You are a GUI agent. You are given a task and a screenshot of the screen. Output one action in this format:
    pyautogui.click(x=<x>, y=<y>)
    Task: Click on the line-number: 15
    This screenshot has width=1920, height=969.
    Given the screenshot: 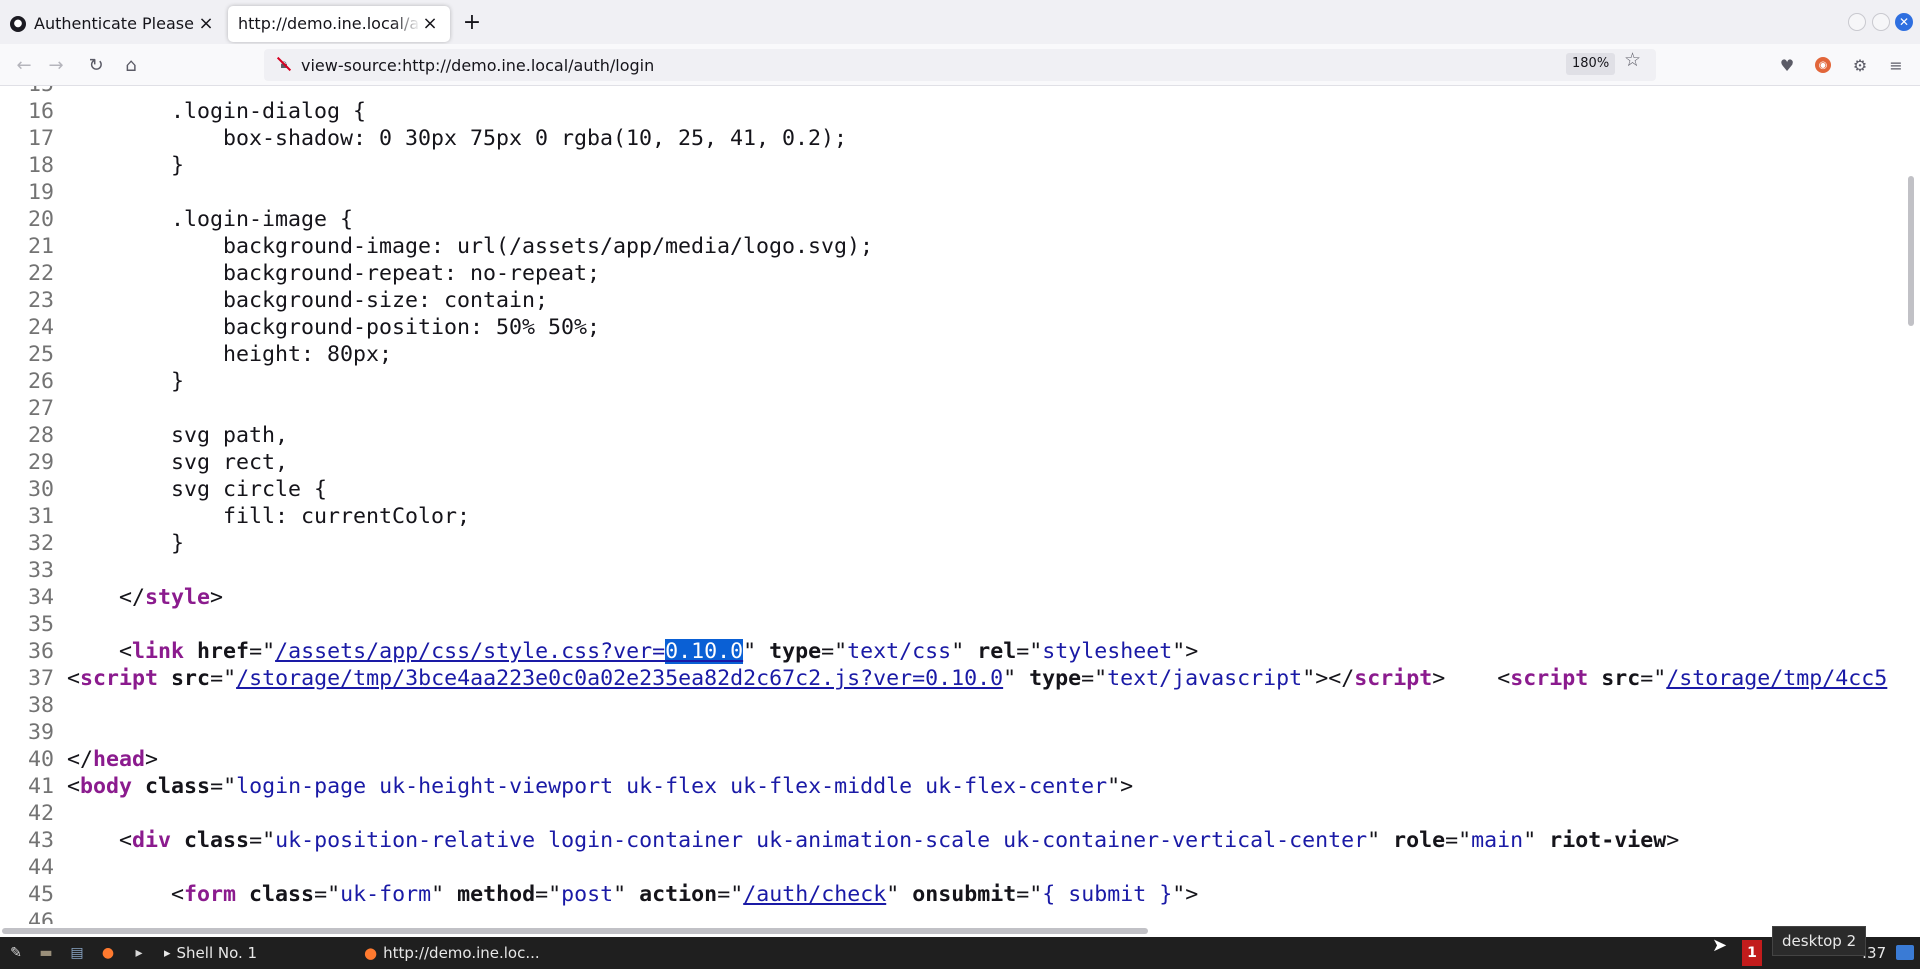 What is the action you would take?
    pyautogui.click(x=33, y=92)
    